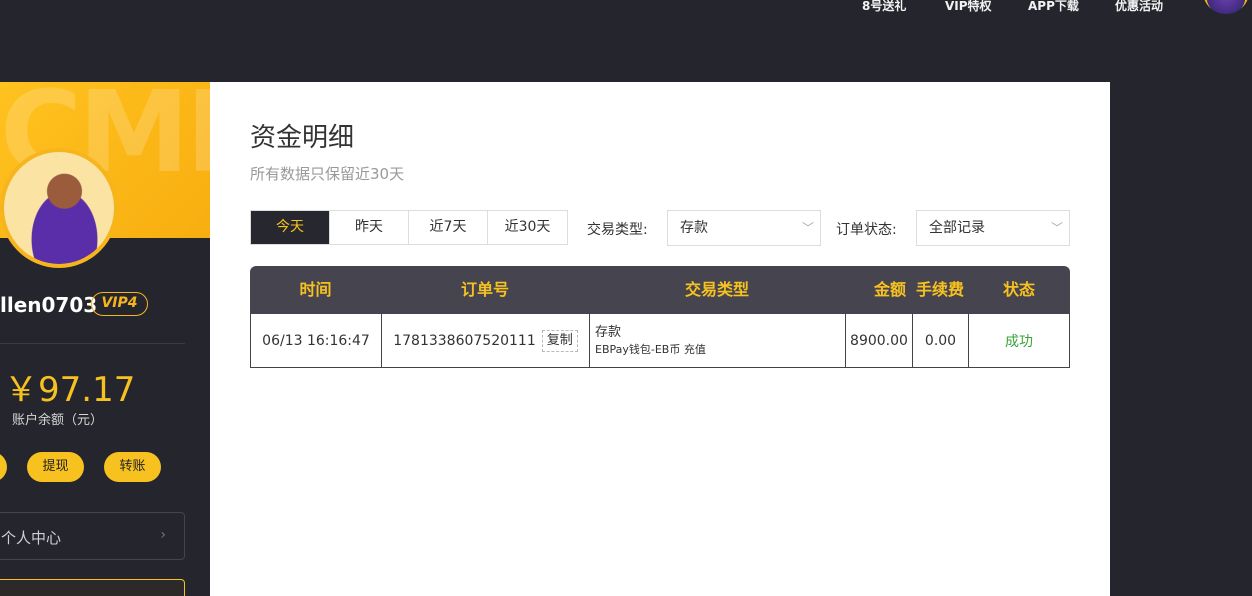 Image resolution: width=1252 pixels, height=596 pixels. I want to click on nav-gift-day-8: 8号送礼, so click(884, 6).